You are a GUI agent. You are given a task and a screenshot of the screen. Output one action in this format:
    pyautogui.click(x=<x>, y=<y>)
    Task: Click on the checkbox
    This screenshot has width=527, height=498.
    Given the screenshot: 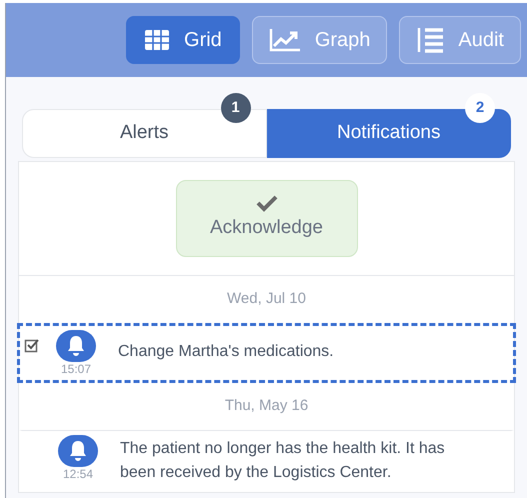 What is the action you would take?
    pyautogui.click(x=32, y=346)
    